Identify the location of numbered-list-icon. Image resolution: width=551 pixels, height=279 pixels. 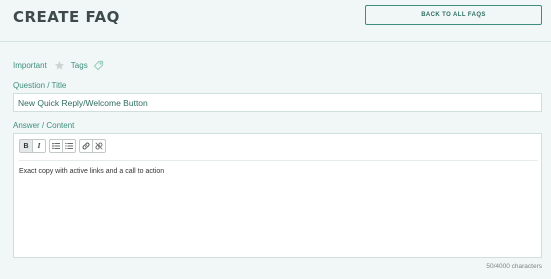
(69, 145).